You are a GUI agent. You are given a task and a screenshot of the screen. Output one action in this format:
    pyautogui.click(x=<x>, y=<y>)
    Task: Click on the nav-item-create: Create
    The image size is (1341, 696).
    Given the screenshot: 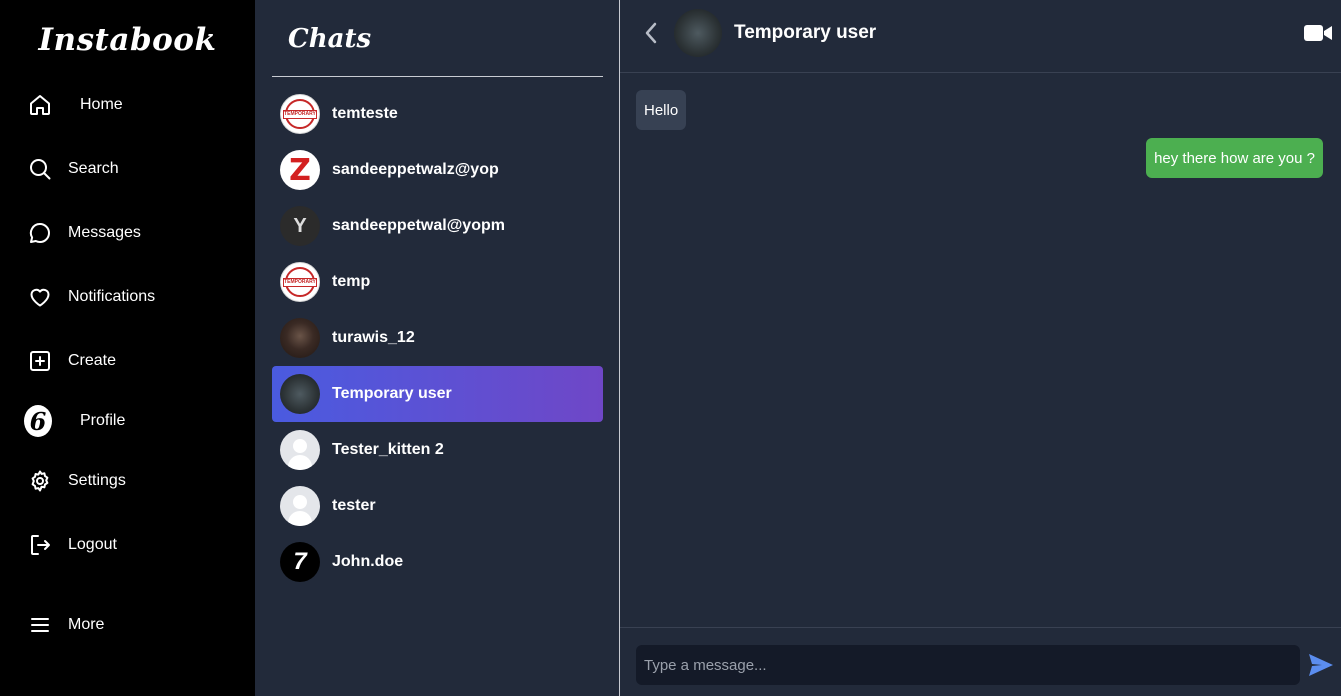 What is the action you would take?
    pyautogui.click(x=72, y=361)
    